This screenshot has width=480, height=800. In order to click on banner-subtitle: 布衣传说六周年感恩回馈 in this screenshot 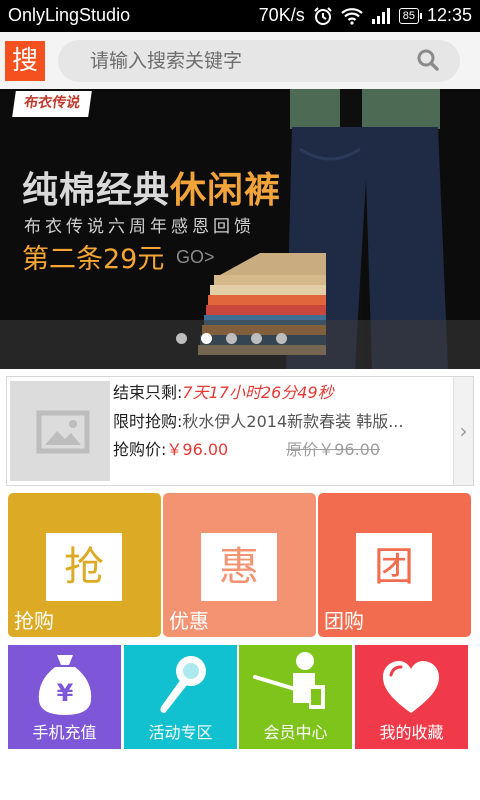, I will do `click(139, 227)`.